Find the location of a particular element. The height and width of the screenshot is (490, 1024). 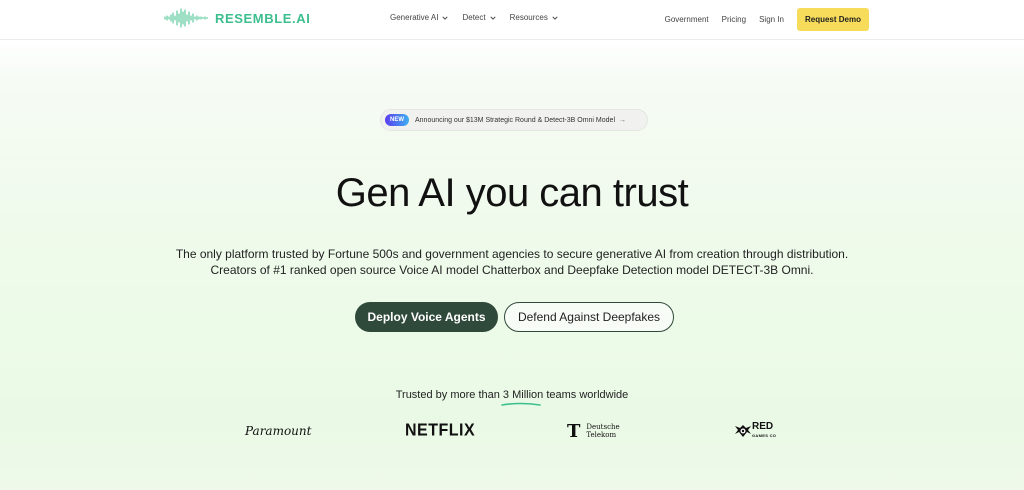

telekom-line-2: Telekom is located at coordinates (601, 435).